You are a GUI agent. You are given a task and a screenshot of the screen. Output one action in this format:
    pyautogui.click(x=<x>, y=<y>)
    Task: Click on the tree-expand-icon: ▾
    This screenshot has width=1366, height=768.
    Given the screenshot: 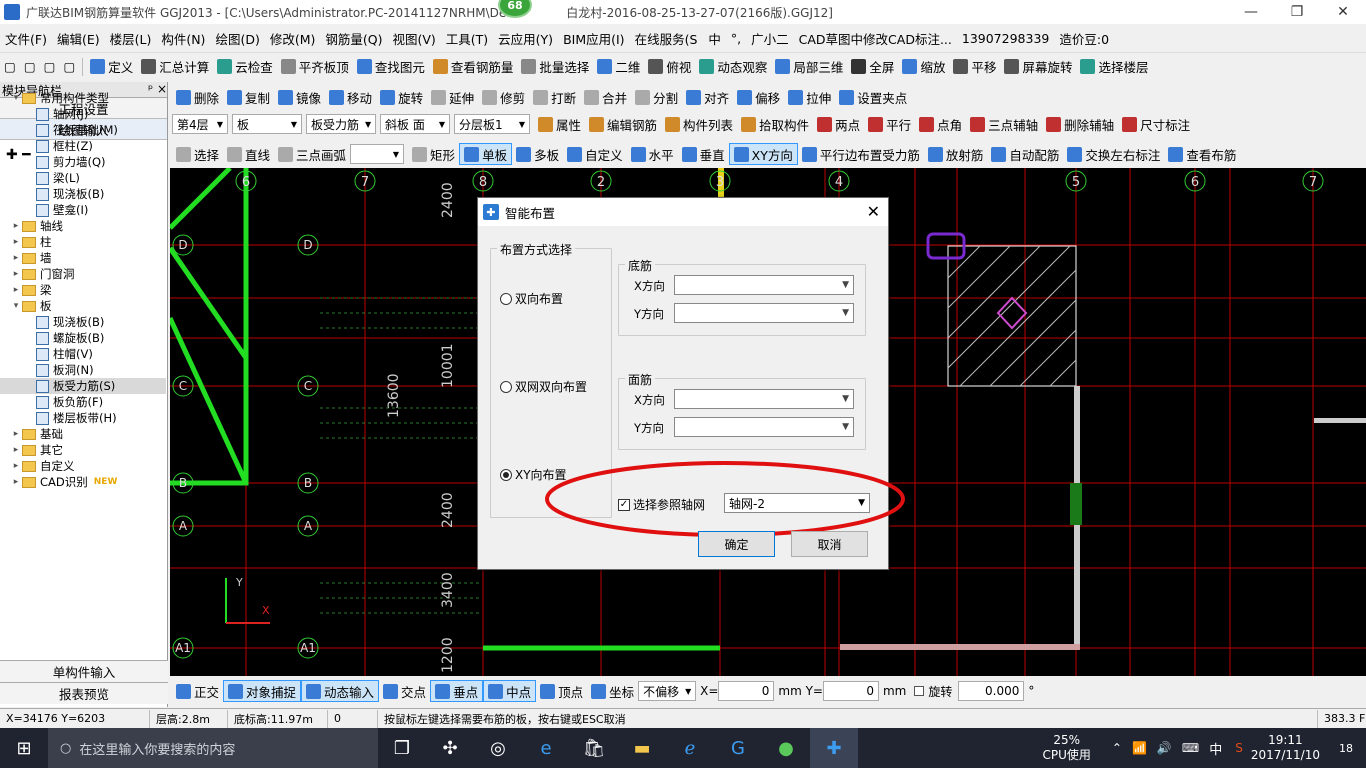 What is the action you would take?
    pyautogui.click(x=16, y=98)
    